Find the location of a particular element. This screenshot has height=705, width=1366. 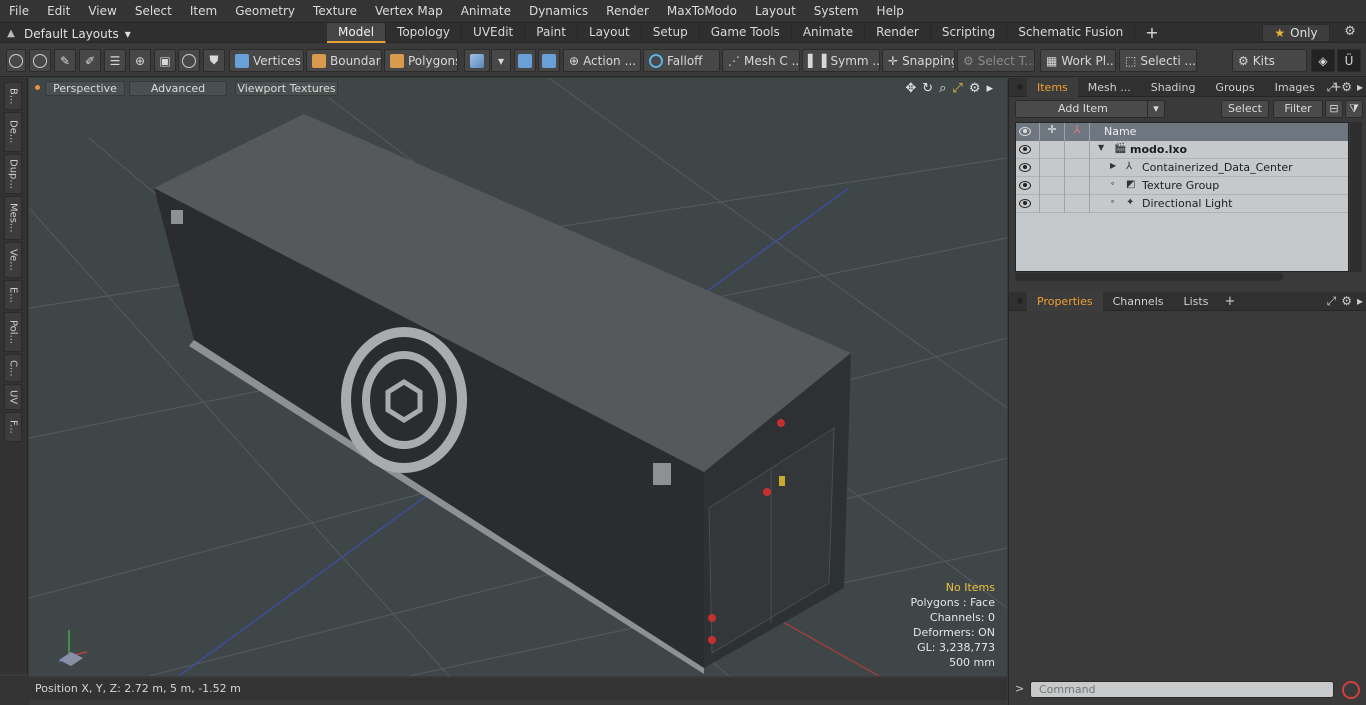

tab-render: Render is located at coordinates (898, 33).